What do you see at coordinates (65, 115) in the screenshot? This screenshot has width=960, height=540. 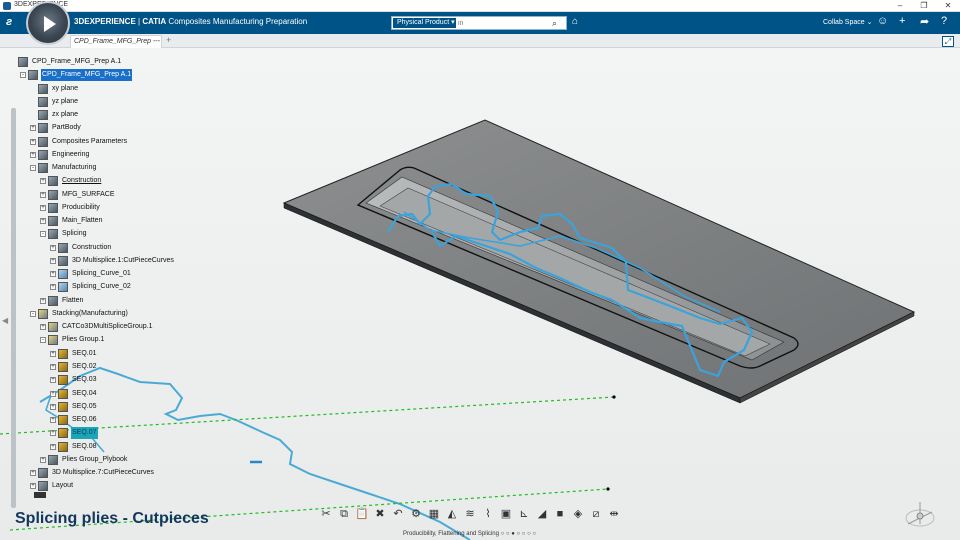 I see `tree-node-label: zx plane` at bounding box center [65, 115].